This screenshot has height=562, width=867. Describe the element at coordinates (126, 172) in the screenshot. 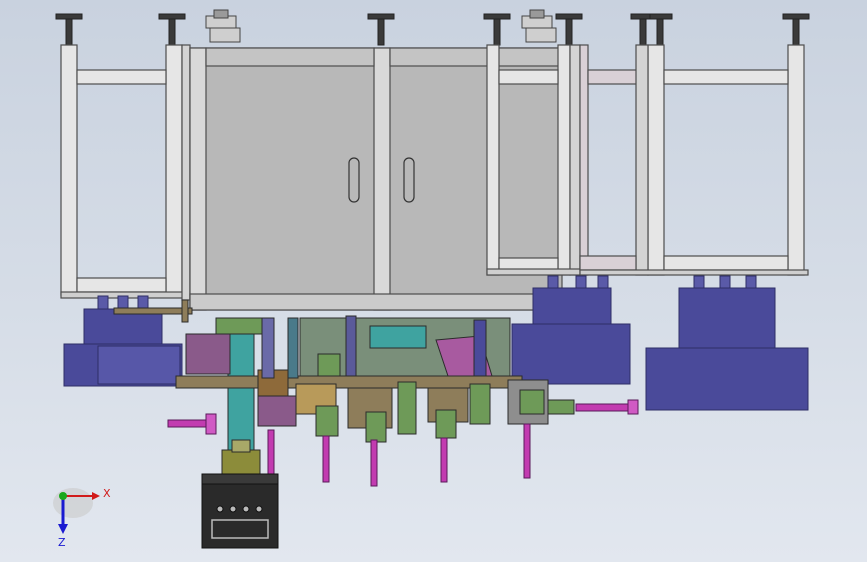

I see `left-frame` at that location.